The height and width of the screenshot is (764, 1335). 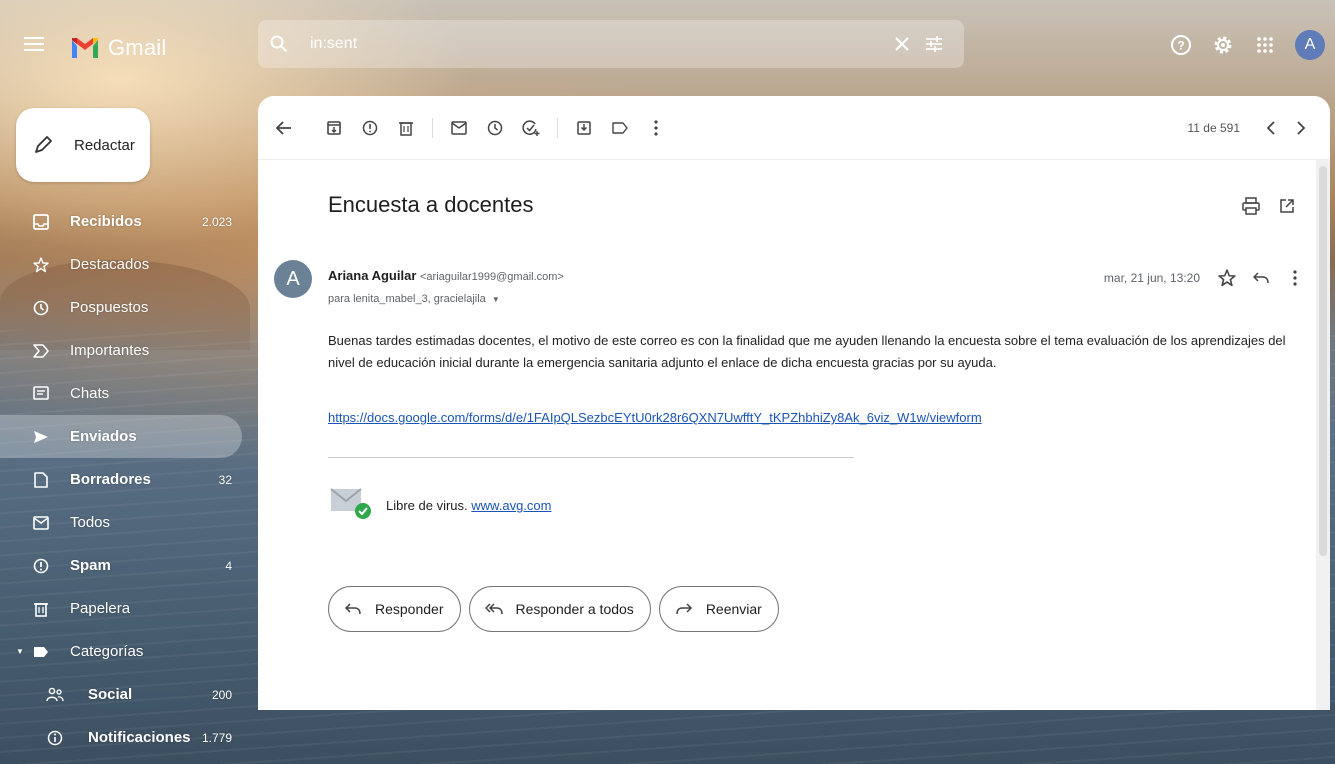 I want to click on sidebar-item-destacados: Destacados, so click(x=125, y=264).